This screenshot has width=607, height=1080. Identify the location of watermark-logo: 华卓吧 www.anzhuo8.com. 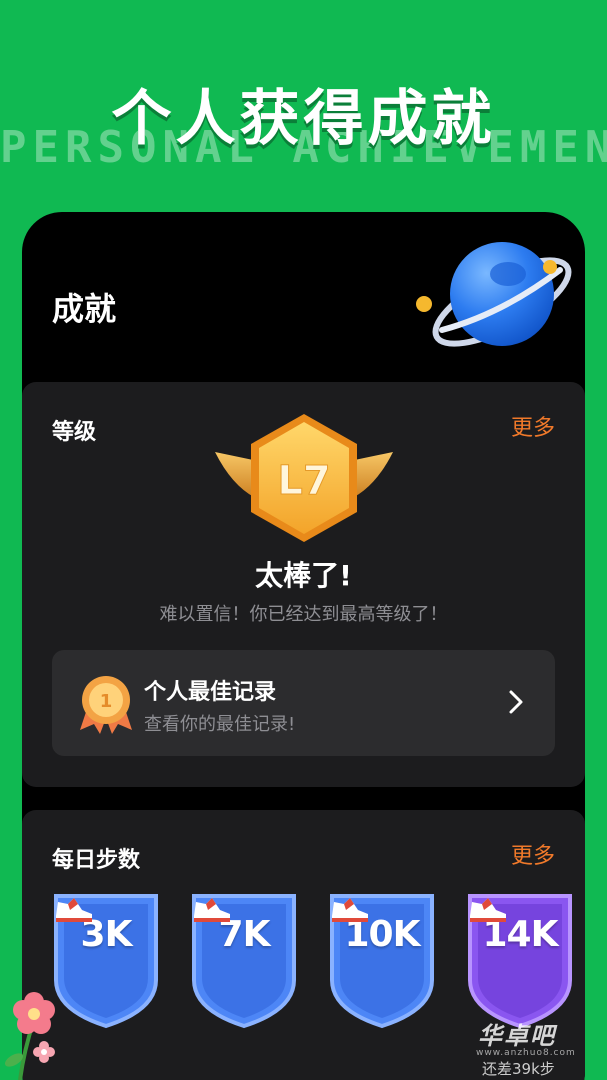
(533, 1035).